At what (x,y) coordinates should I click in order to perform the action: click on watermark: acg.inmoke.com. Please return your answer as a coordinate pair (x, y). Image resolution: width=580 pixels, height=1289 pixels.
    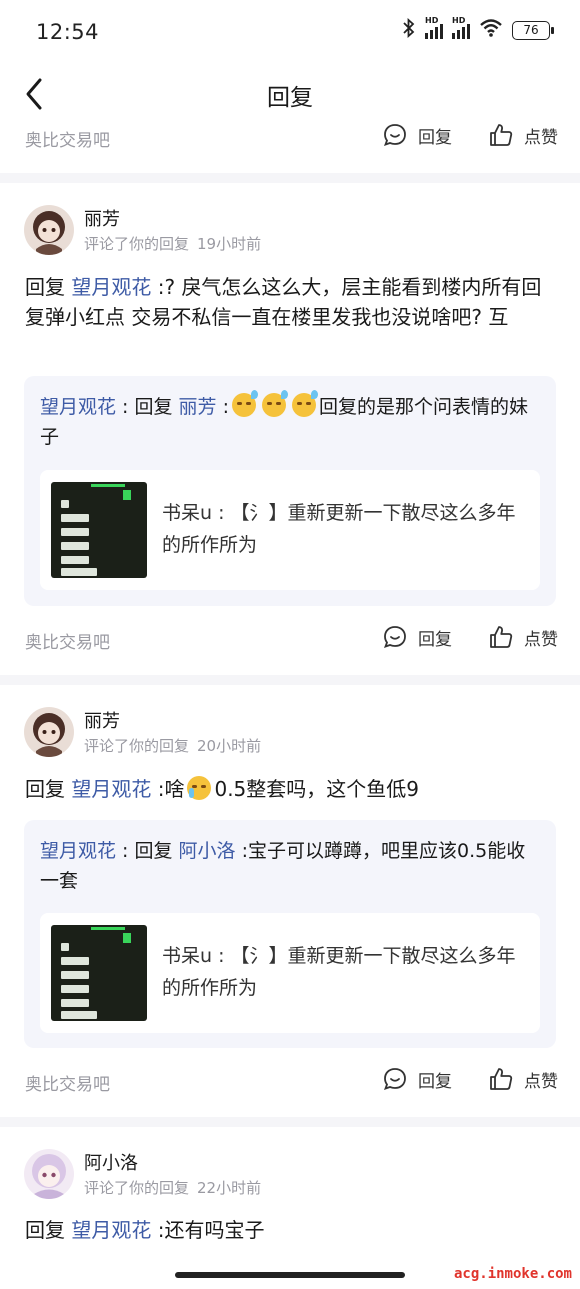
    Looking at the image, I should click on (512, 1274).